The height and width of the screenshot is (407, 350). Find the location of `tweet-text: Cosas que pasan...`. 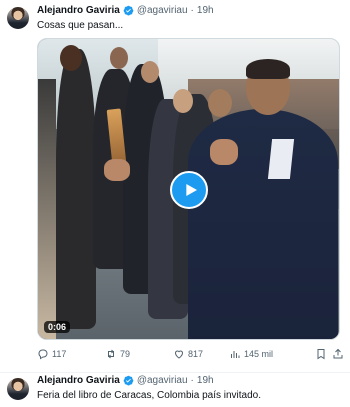

tweet-text: Cosas que pasan... is located at coordinates (80, 25).